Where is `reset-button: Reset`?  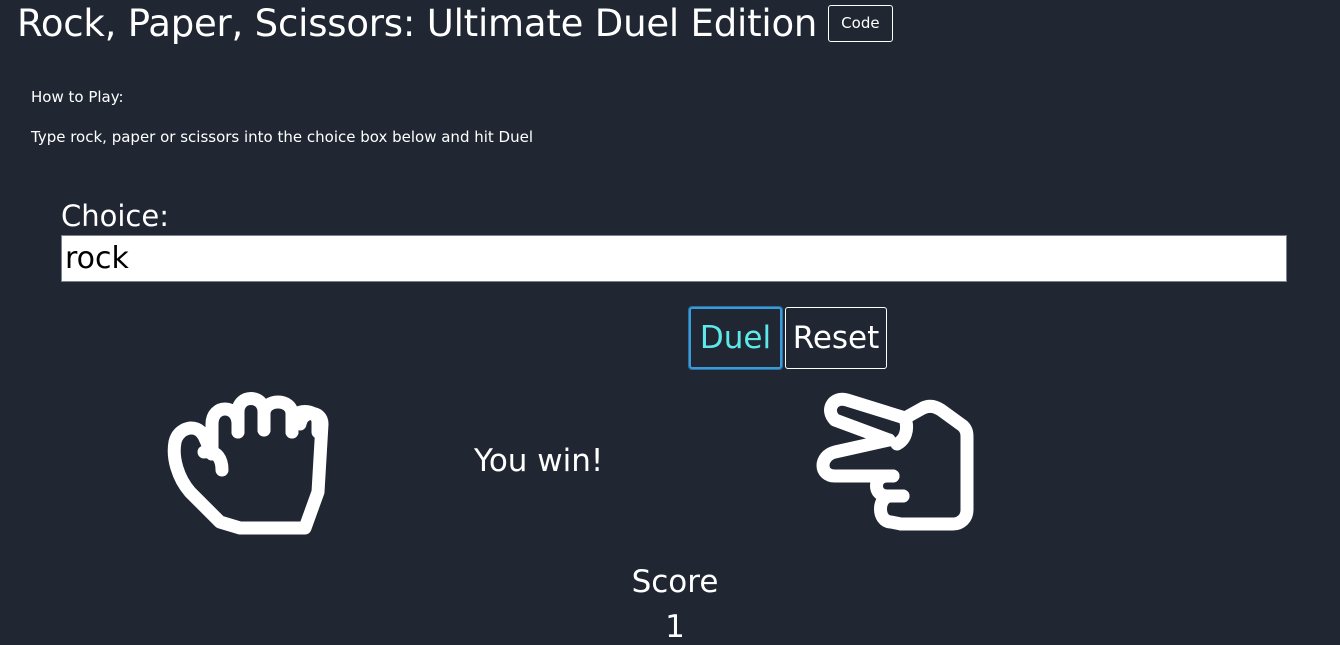
reset-button: Reset is located at coordinates (836, 338).